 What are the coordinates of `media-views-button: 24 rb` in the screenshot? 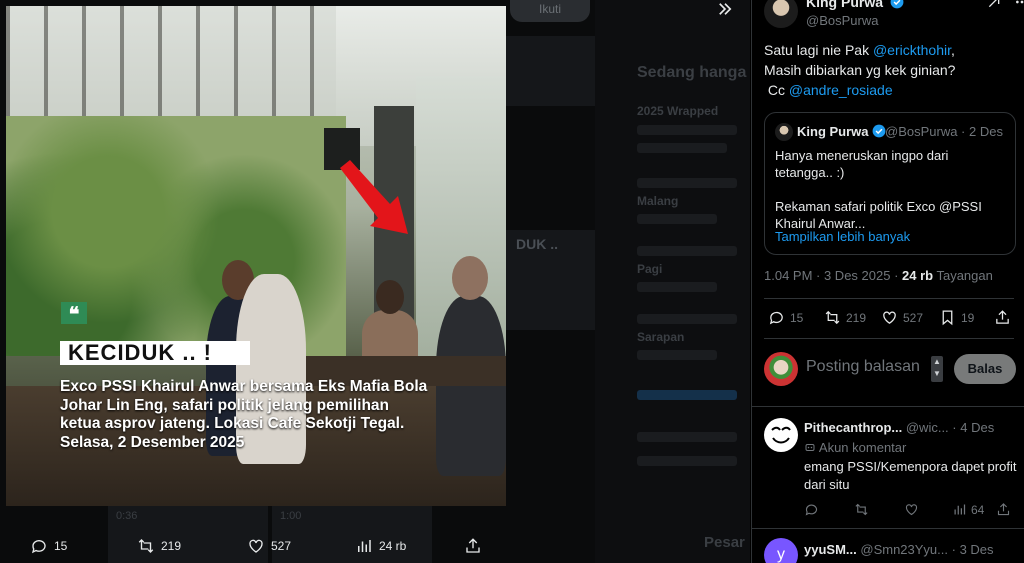 It's located at (380, 546).